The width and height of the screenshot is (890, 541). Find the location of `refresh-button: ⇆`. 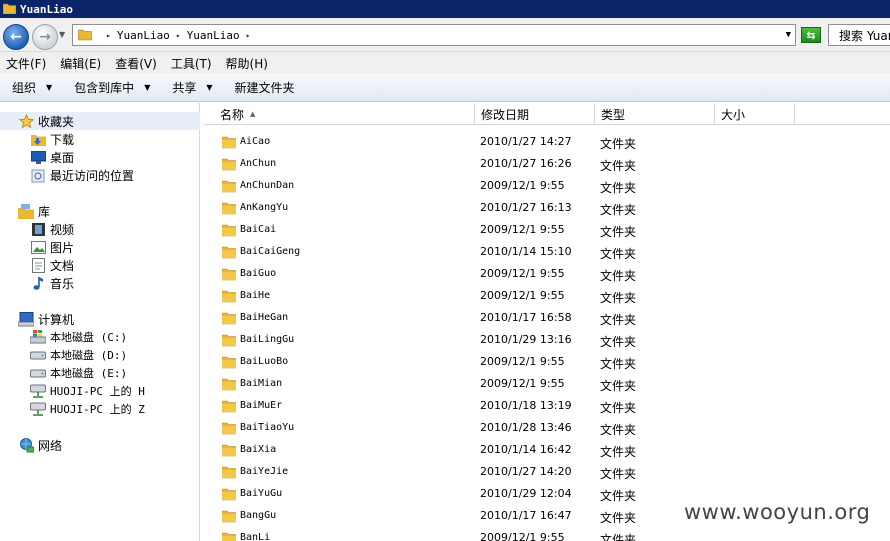

refresh-button: ⇆ is located at coordinates (811, 35).